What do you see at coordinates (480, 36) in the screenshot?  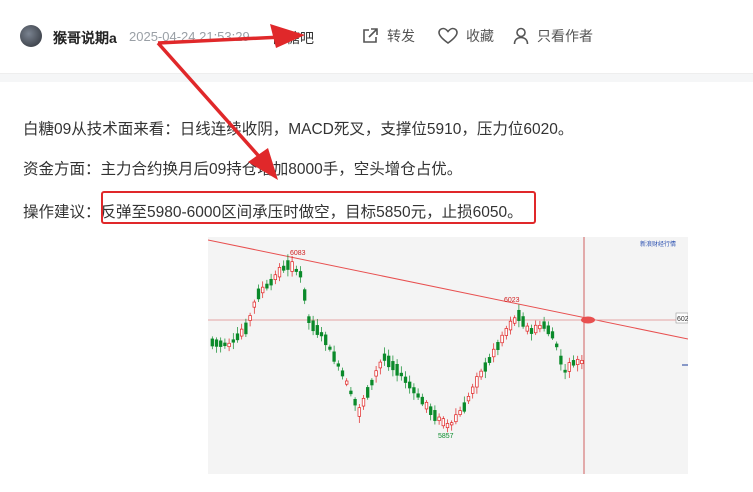 I see `favorite-label: 收藏` at bounding box center [480, 36].